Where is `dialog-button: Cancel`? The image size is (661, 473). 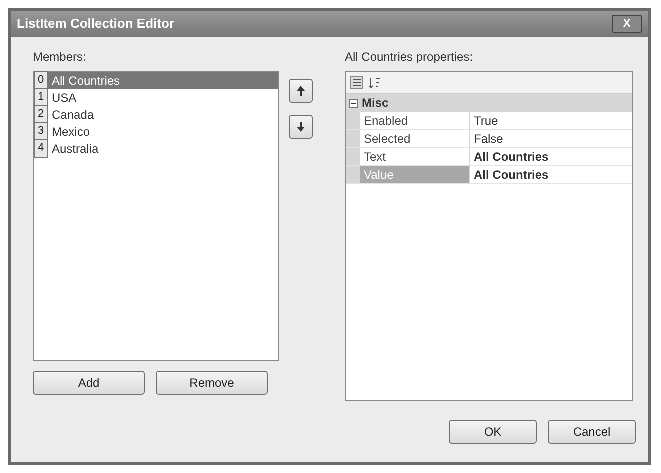
dialog-button: Cancel is located at coordinates (592, 432).